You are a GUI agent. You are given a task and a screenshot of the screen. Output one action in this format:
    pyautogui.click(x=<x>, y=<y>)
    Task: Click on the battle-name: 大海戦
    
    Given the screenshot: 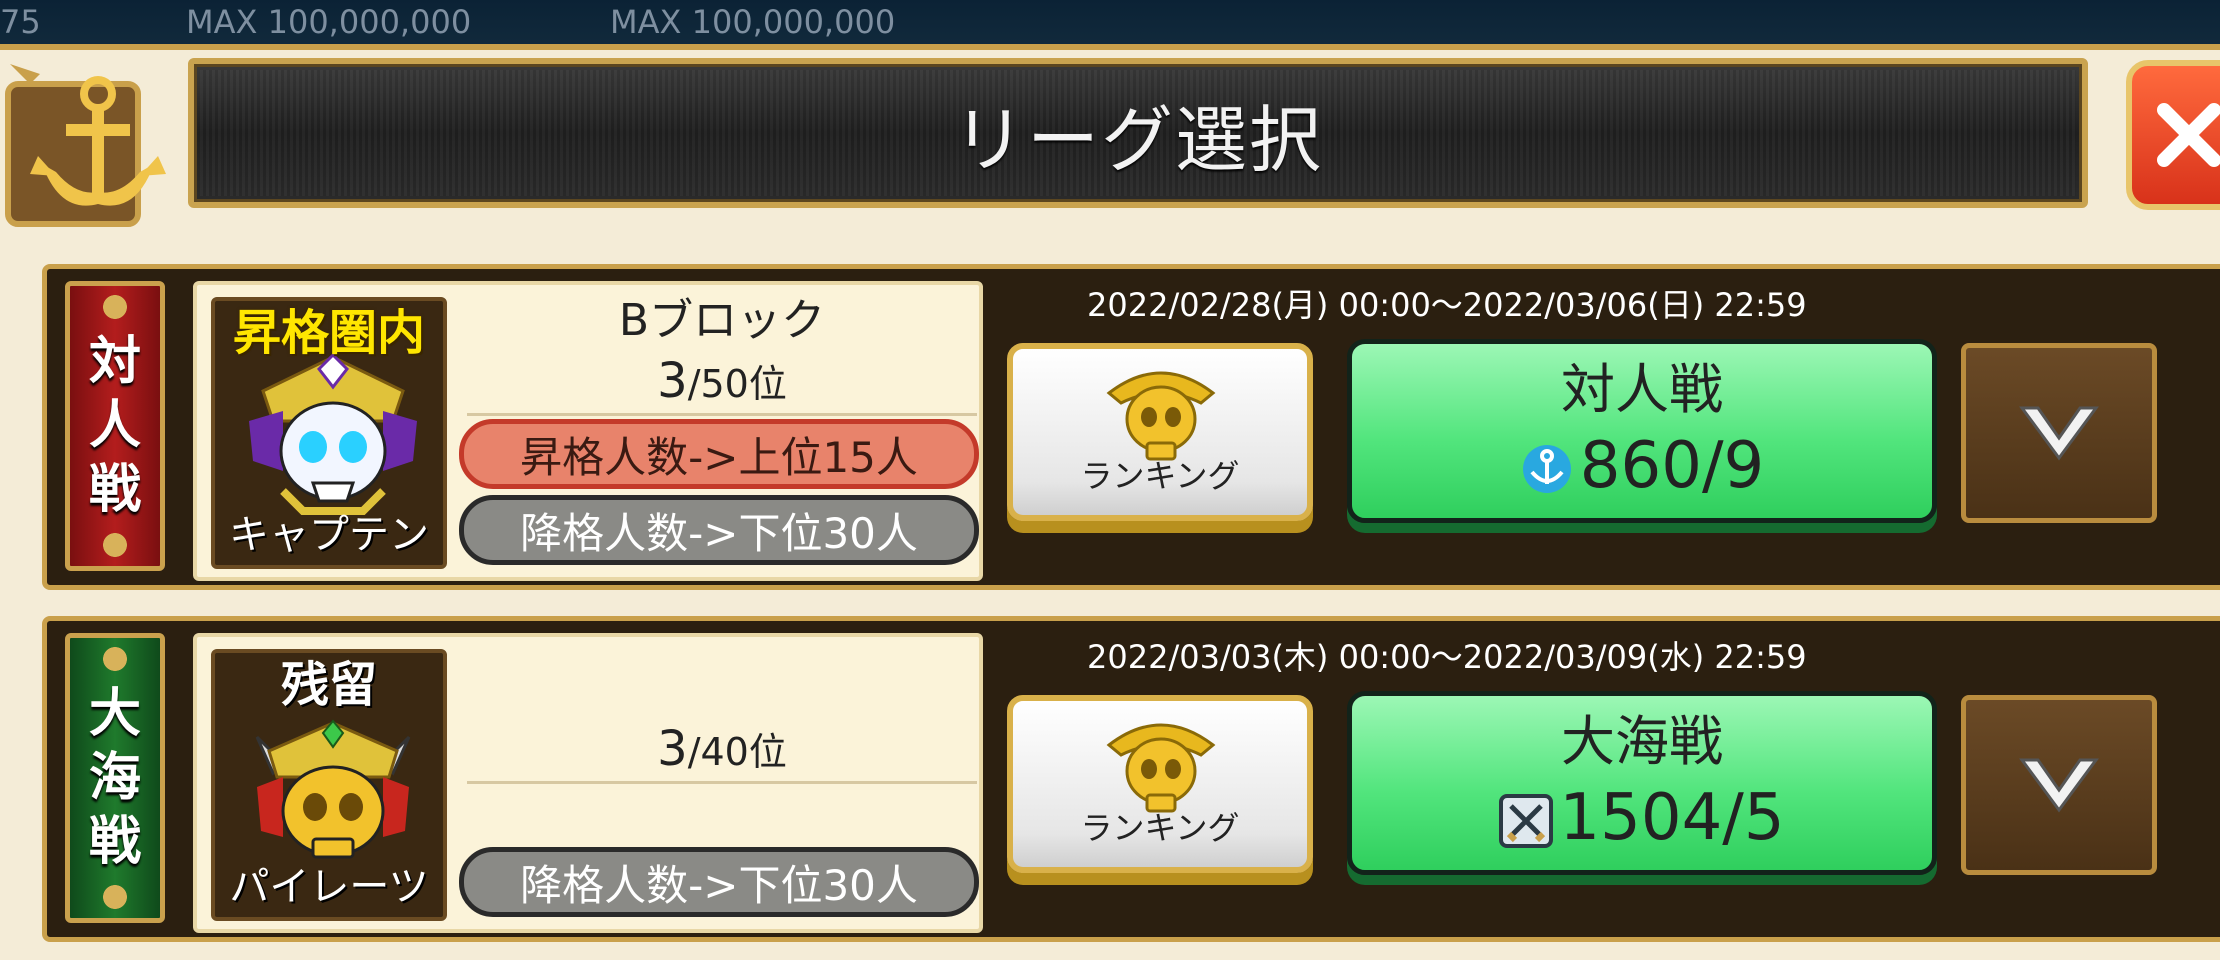 What is the action you would take?
    pyautogui.click(x=1642, y=741)
    